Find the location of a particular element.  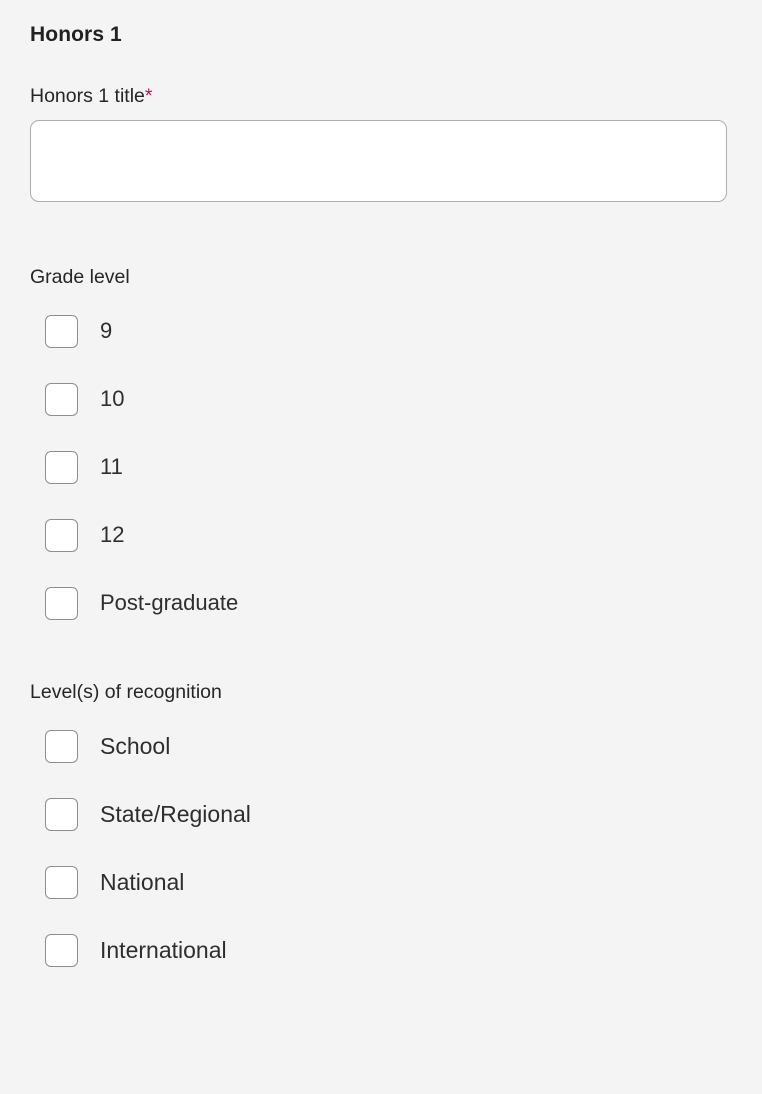

checkbox-row-grade-12: 12 is located at coordinates (77, 535).